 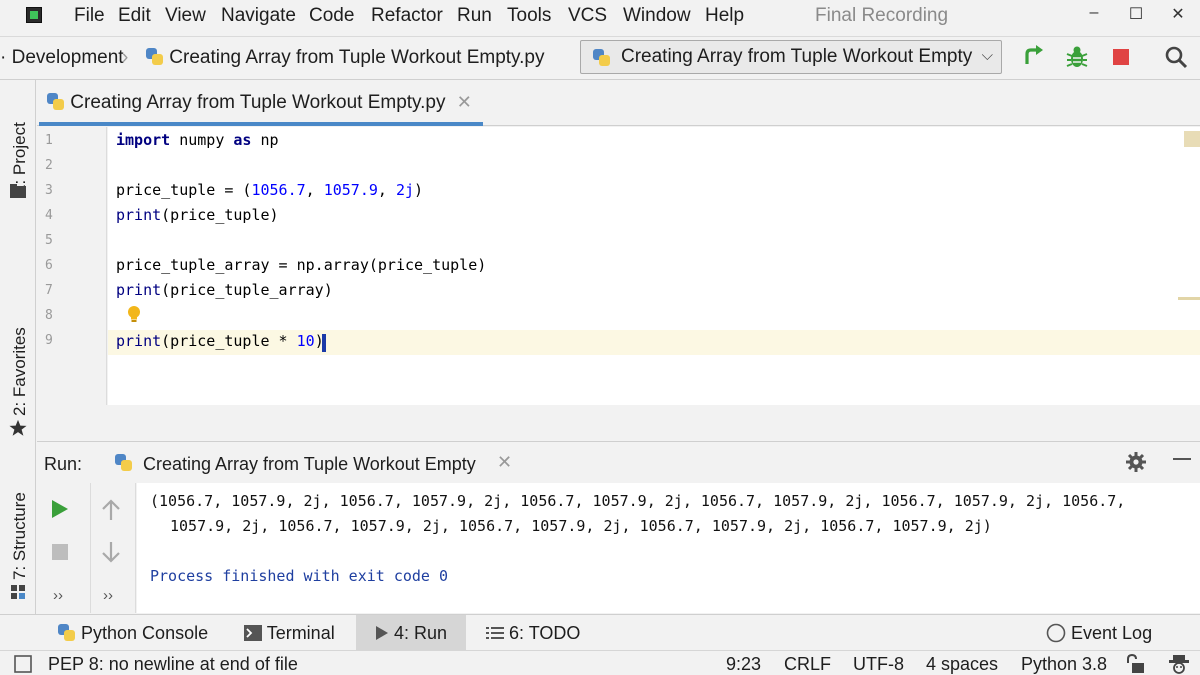 I want to click on star-icon, so click(x=18, y=427).